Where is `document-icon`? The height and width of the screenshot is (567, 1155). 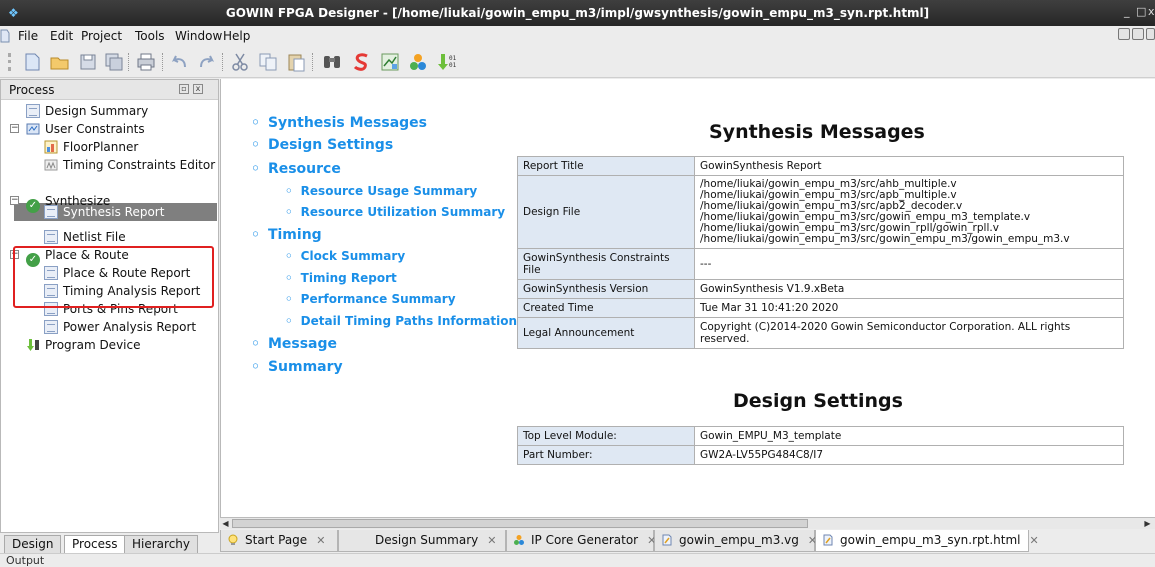 document-icon is located at coordinates (51, 237).